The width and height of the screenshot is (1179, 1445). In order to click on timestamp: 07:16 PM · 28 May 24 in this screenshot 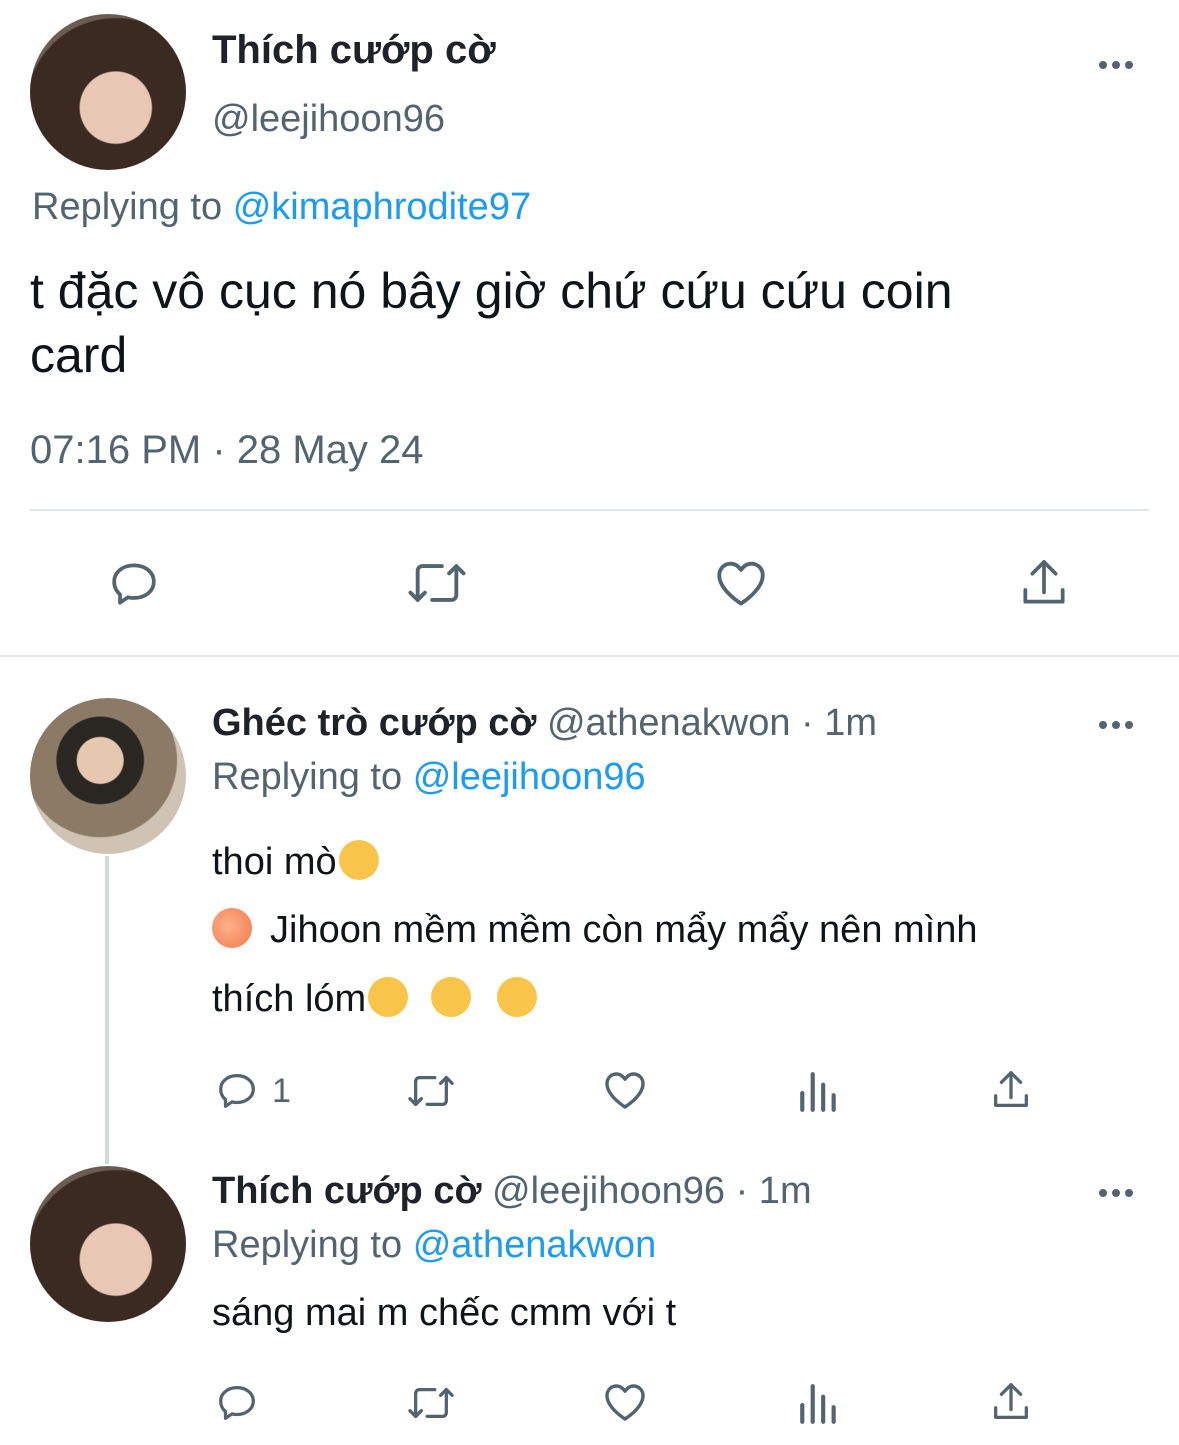, I will do `click(227, 450)`.